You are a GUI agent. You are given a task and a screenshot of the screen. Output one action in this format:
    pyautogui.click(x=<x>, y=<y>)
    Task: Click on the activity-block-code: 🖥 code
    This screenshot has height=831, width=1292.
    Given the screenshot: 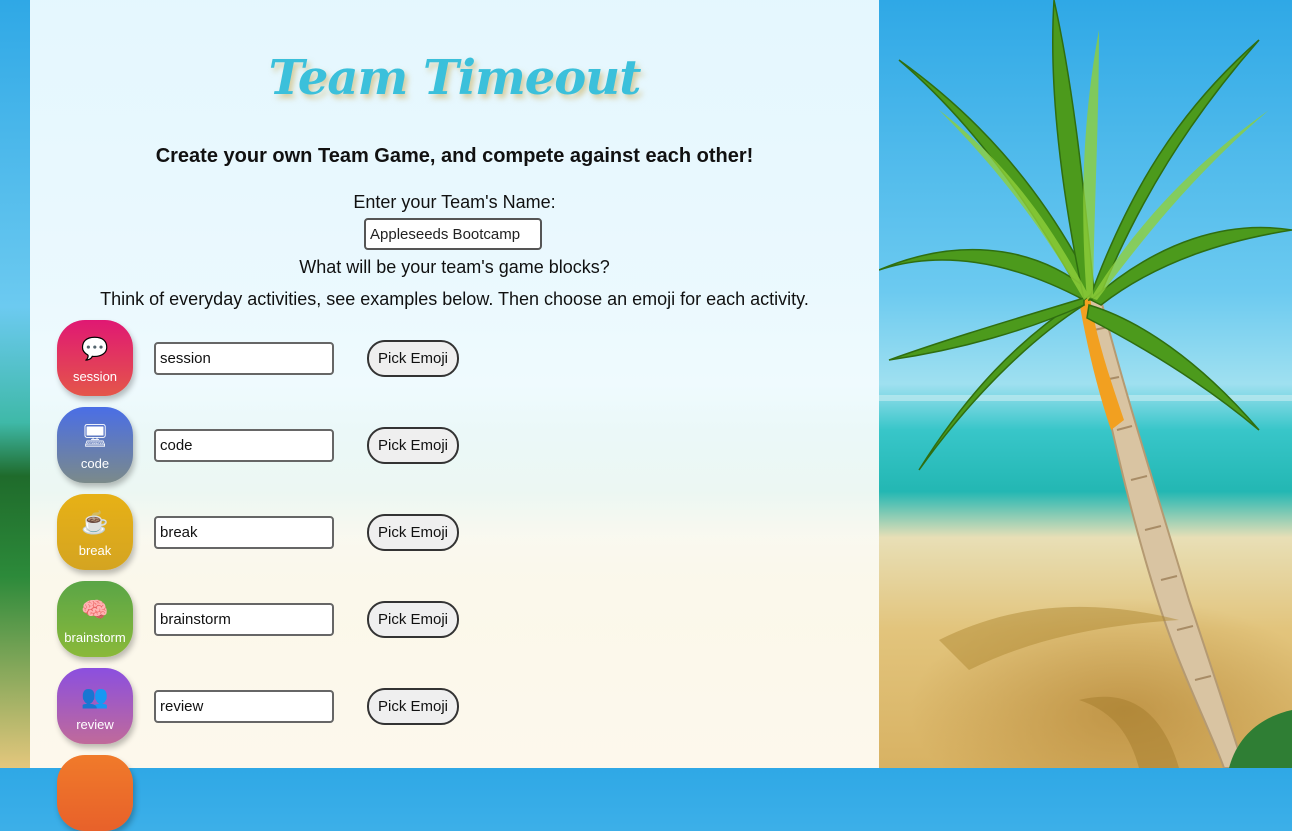 What is the action you would take?
    pyautogui.click(x=95, y=445)
    